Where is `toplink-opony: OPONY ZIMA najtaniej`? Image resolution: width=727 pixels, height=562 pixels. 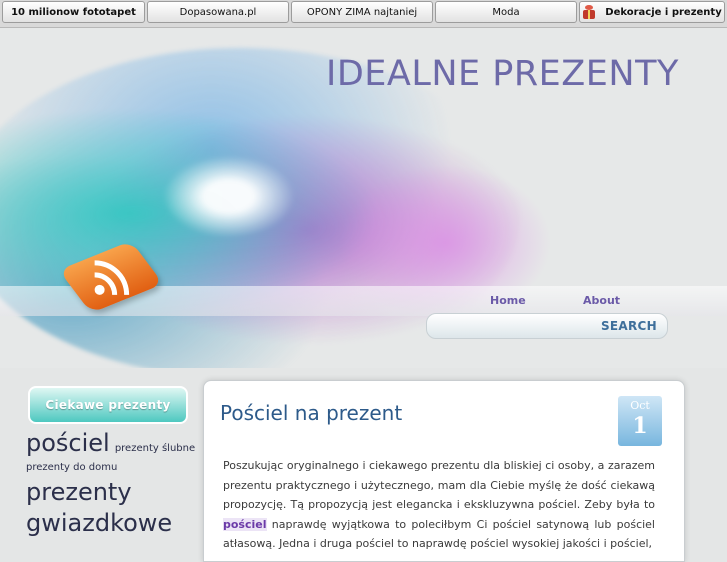 toplink-opony: OPONY ZIMA najtaniej is located at coordinates (362, 12).